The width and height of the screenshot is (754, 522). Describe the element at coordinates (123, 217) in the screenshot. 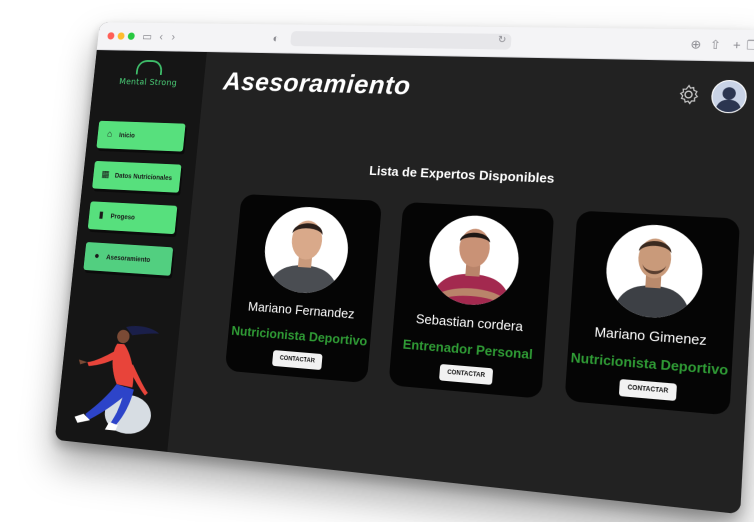

I see `sidebar-item-label: Progeso` at that location.